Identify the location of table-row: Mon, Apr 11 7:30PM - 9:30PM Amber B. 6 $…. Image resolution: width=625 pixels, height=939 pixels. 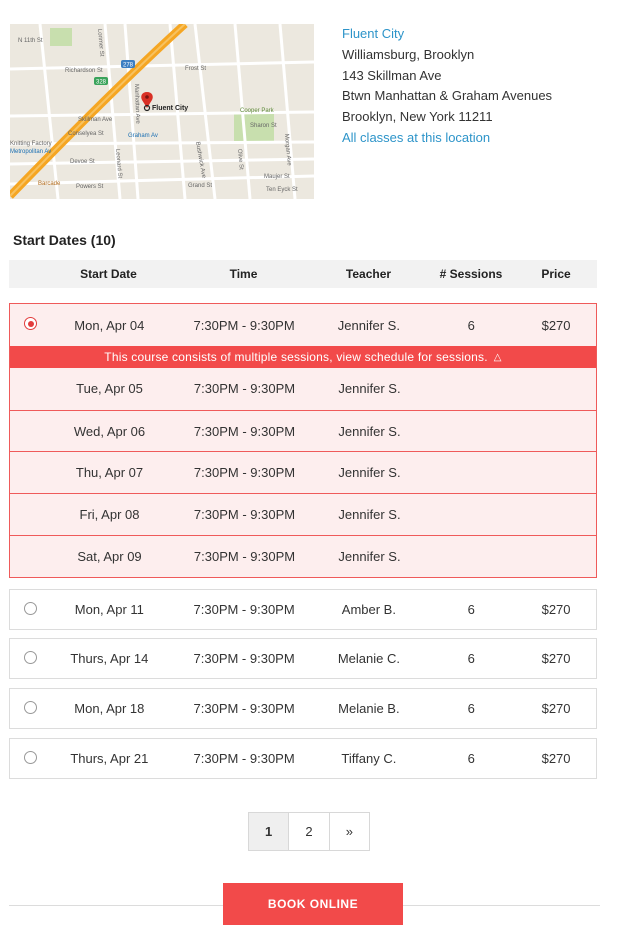
(303, 609).